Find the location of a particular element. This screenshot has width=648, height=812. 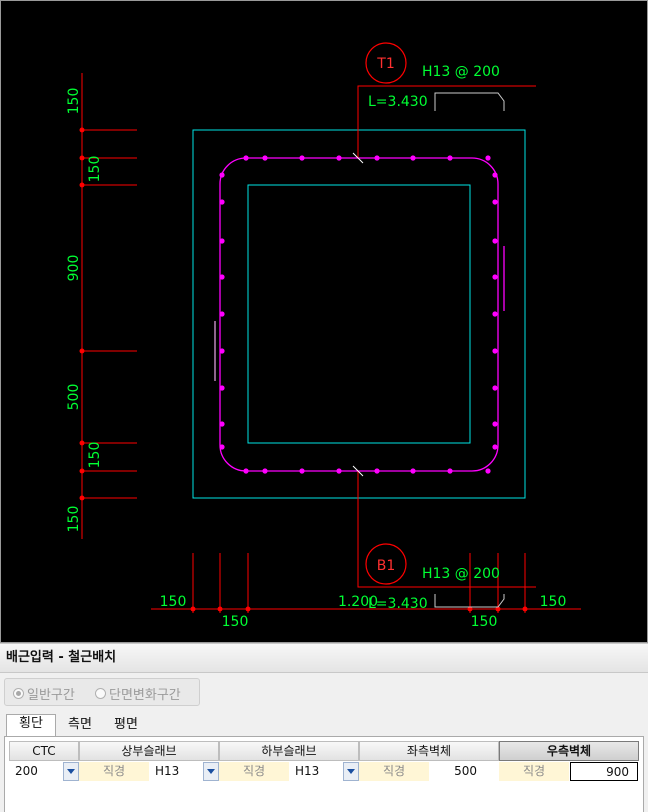

top-bar-shape is located at coordinates (469, 101).